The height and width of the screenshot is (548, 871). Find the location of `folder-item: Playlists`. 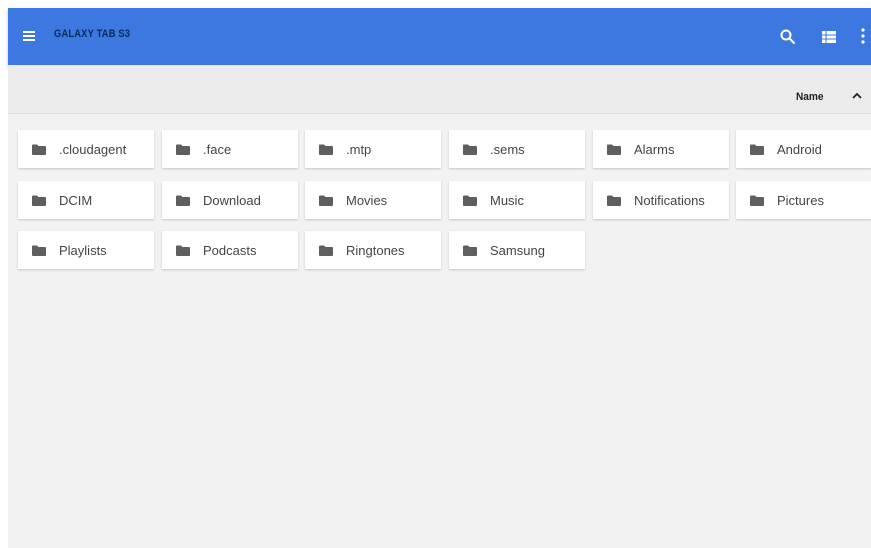

folder-item: Playlists is located at coordinates (86, 250).